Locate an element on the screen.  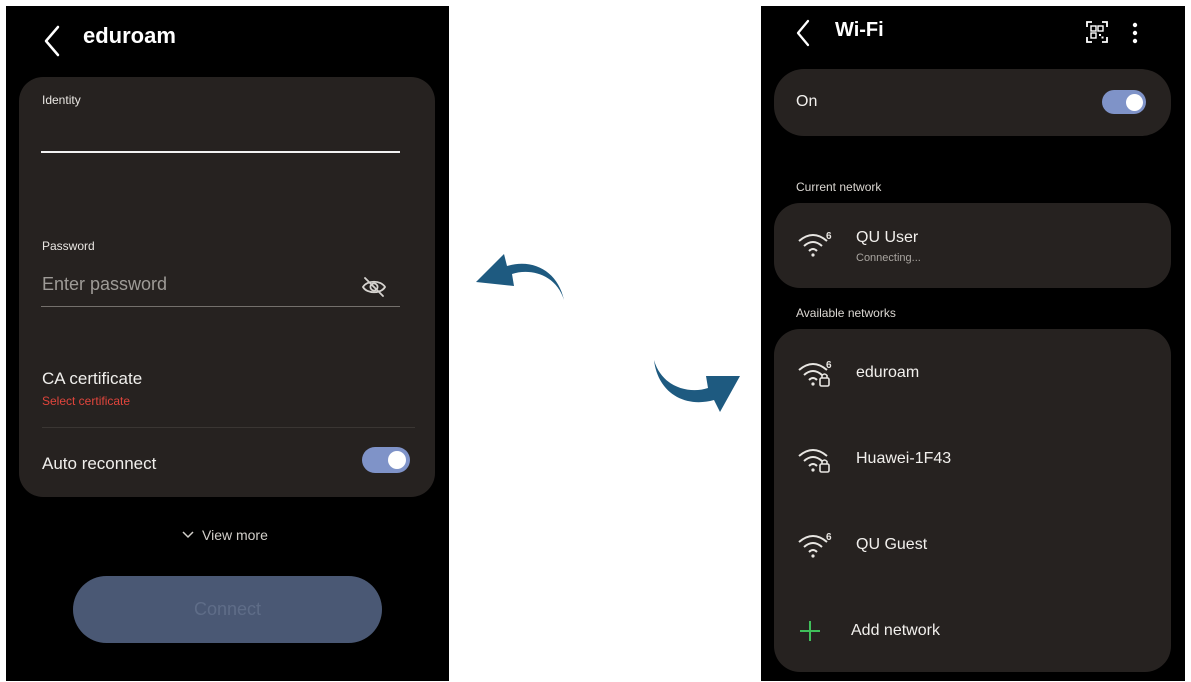
ca-certificate-label: CA certificate is located at coordinates (92, 379).